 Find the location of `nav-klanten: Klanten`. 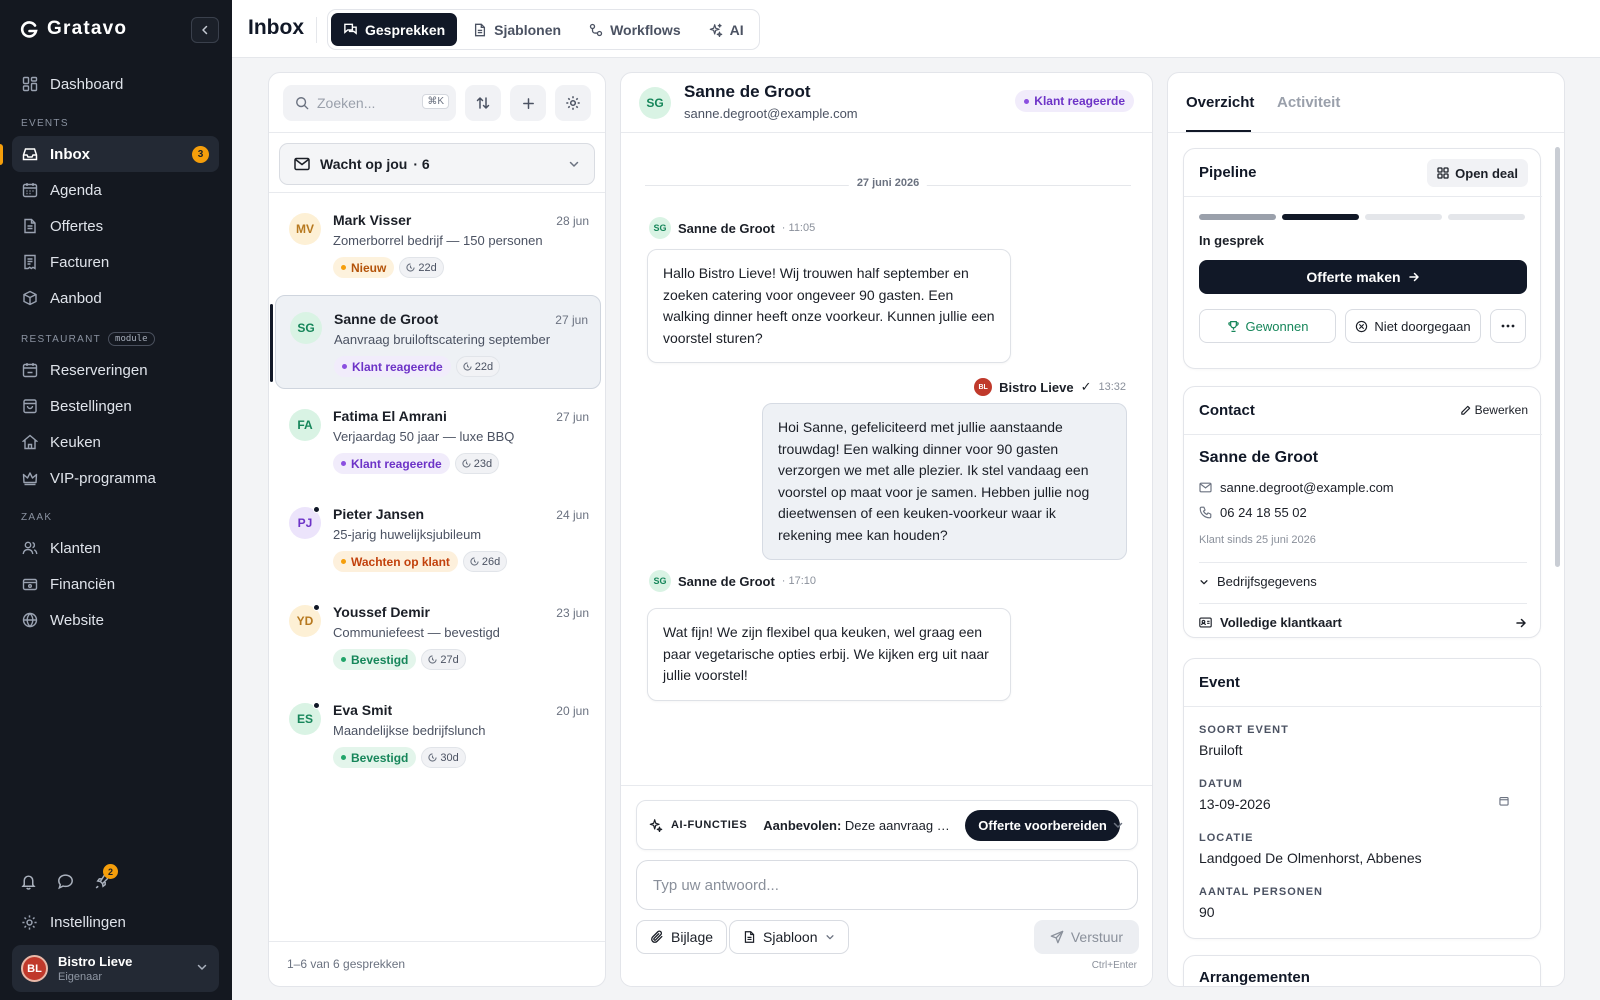

nav-klanten: Klanten is located at coordinates (115, 548).